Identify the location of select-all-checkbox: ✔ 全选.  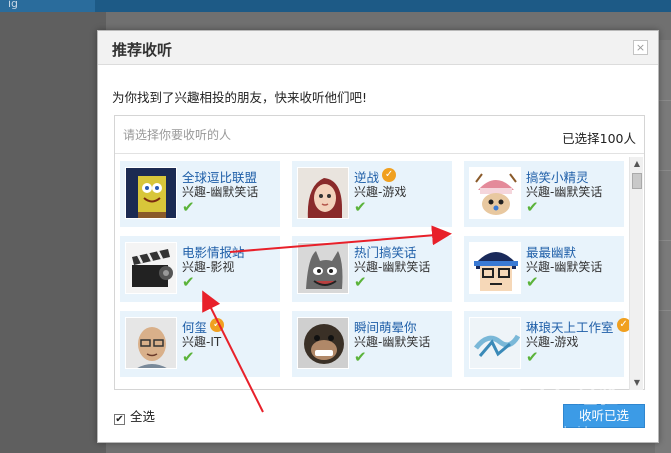
(134, 415).